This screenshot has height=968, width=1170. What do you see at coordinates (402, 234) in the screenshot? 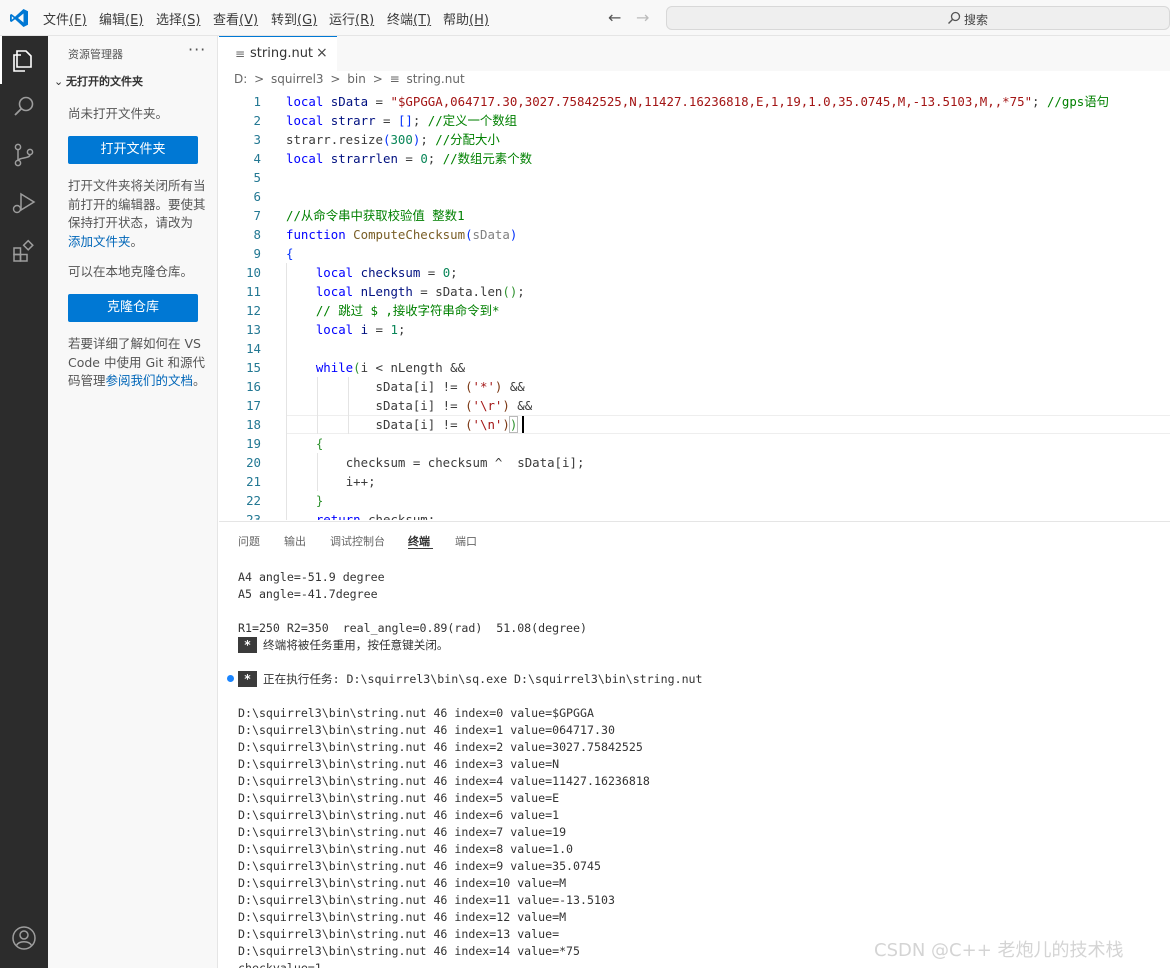
I see `code-line-8: function ComputeChecksum(sData)` at bounding box center [402, 234].